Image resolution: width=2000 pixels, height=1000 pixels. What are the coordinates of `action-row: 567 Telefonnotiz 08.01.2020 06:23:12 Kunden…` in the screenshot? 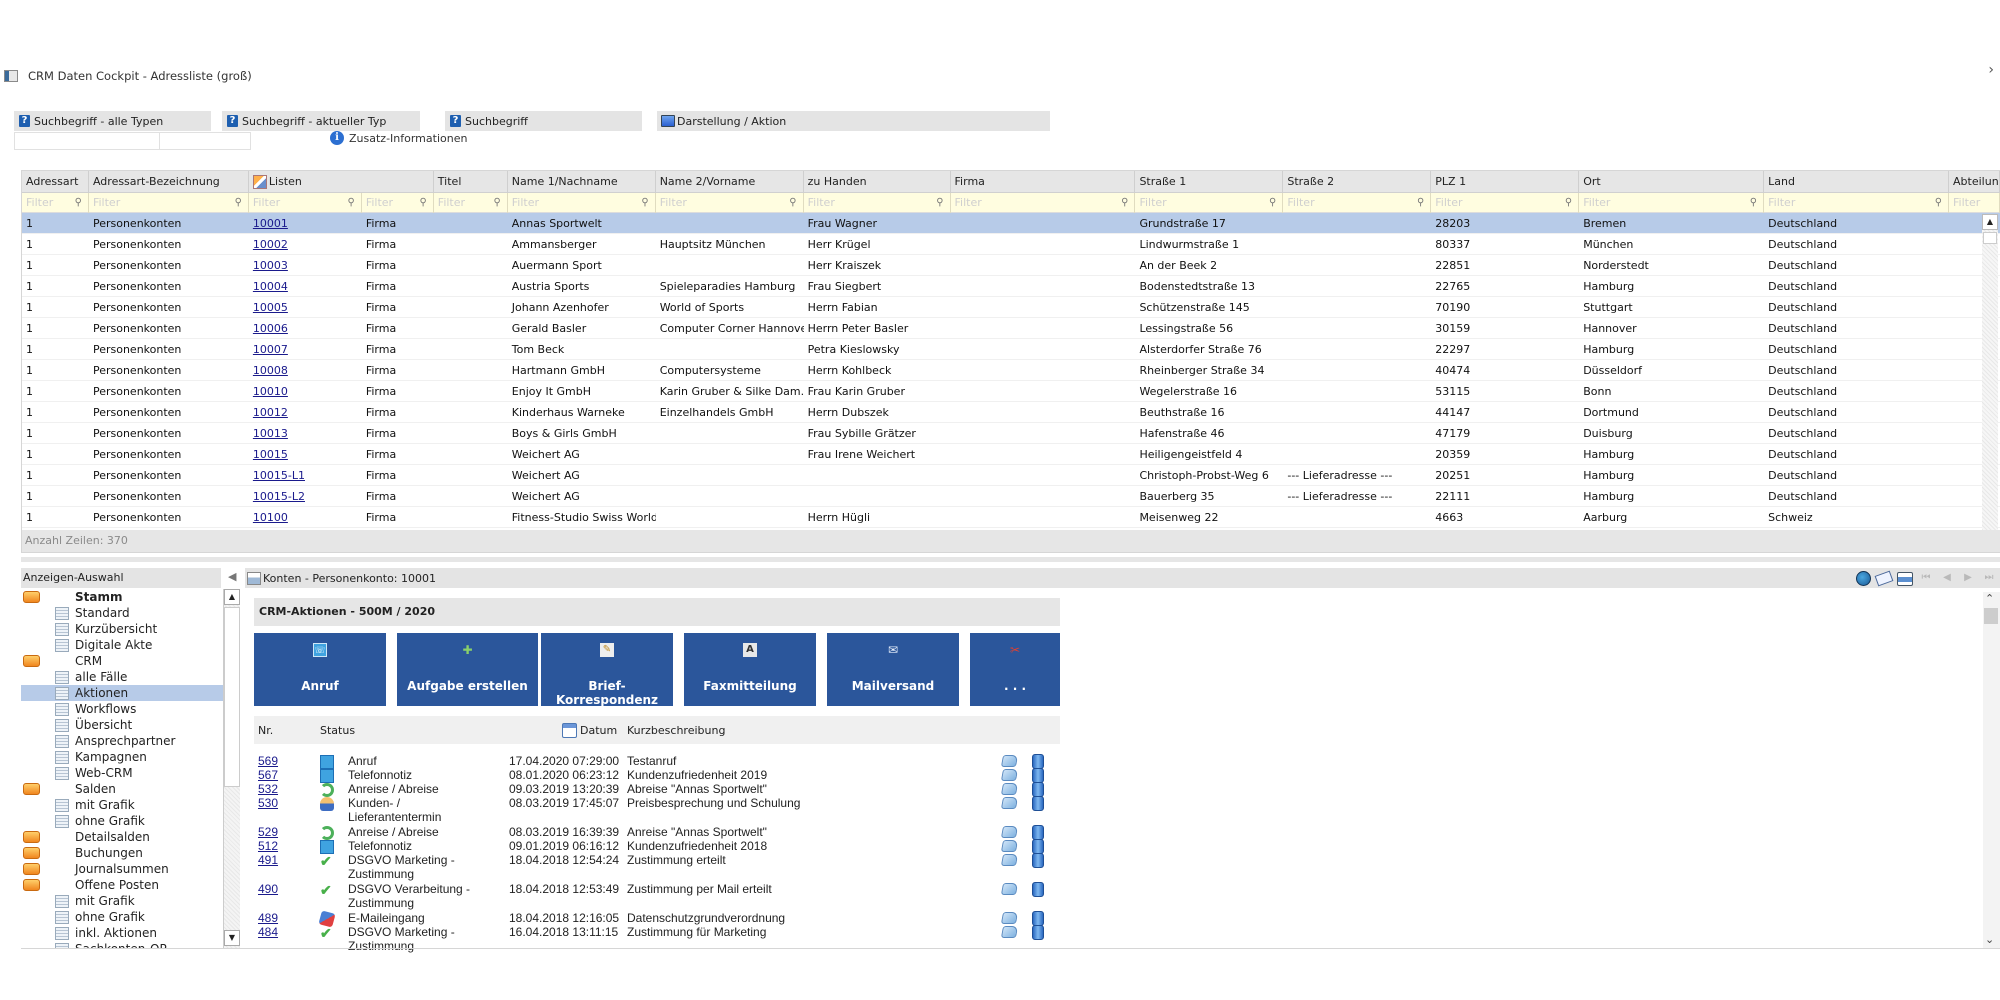 It's located at (657, 775).